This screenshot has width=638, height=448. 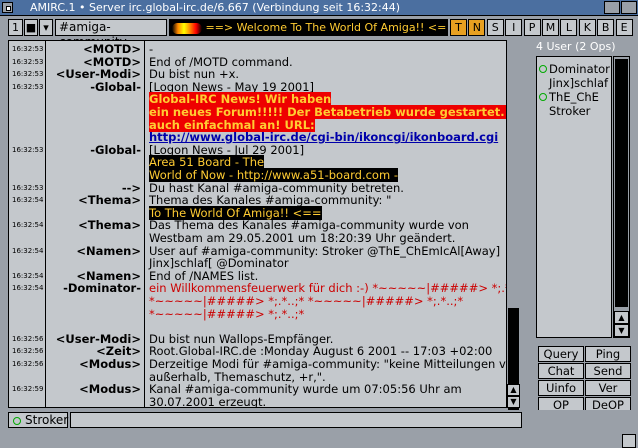 What do you see at coordinates (612, 7) in the screenshot?
I see `depth-icon` at bounding box center [612, 7].